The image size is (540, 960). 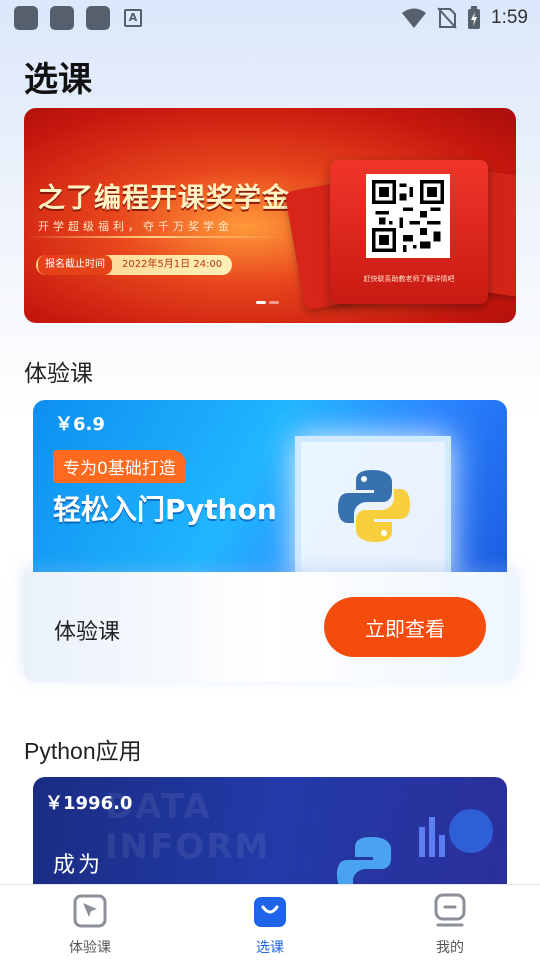 What do you see at coordinates (450, 910) in the screenshot?
I see `profile-icon` at bounding box center [450, 910].